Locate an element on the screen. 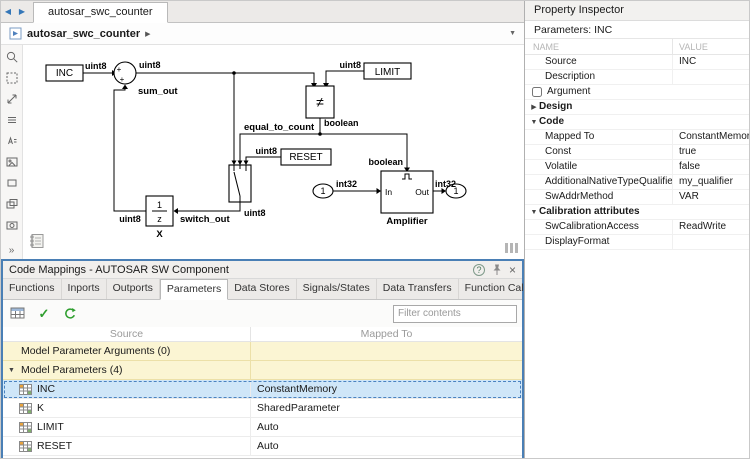 This screenshot has height=459, width=750. image-icon is located at coordinates (12, 162).